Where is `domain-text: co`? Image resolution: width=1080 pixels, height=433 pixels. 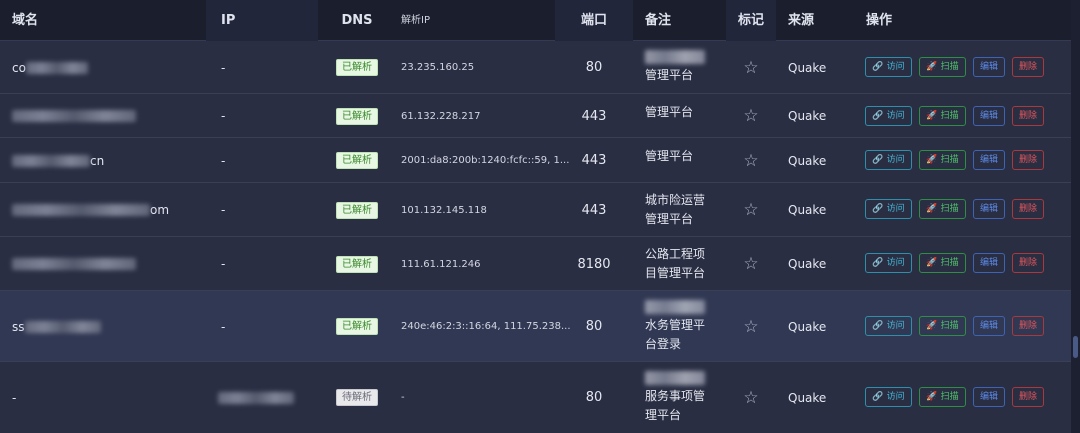 domain-text: co is located at coordinates (19, 67).